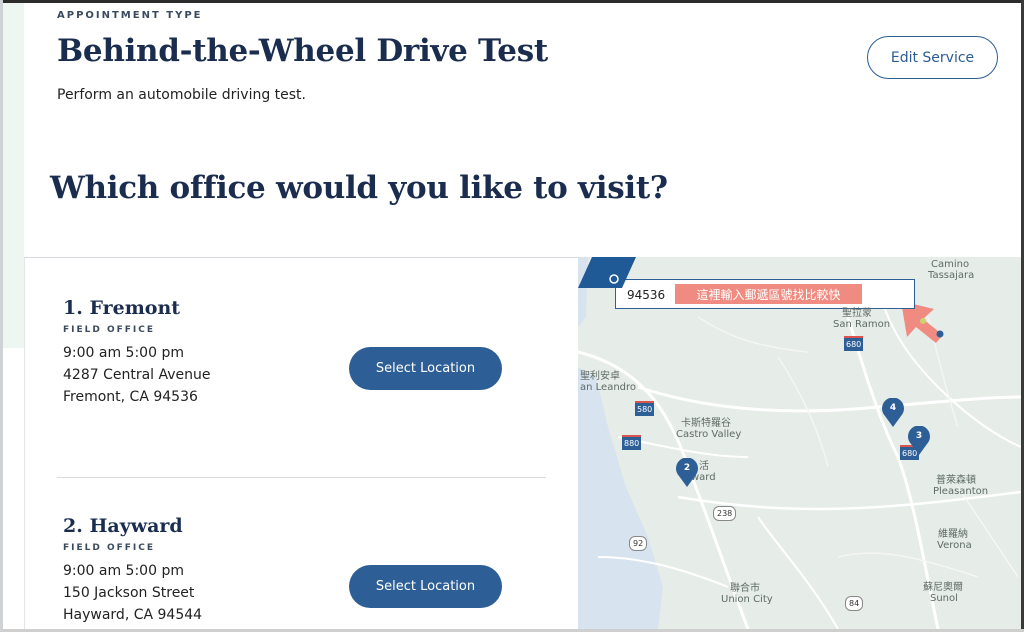  Describe the element at coordinates (181, 95) in the screenshot. I see `page-subtitle: Perform an automobile driving test.` at that location.